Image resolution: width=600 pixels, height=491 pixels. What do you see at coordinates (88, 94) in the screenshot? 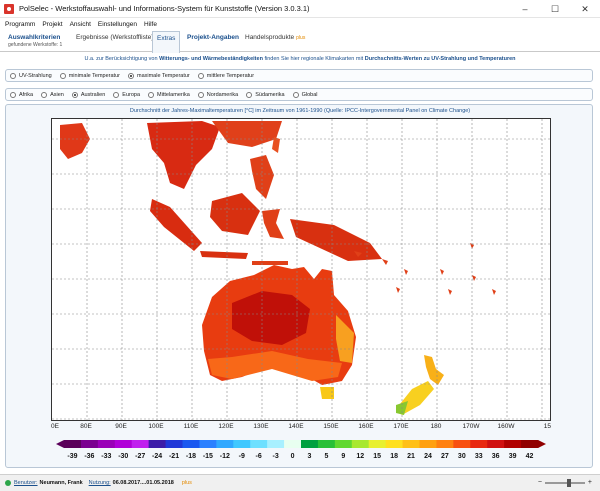
I see `radio-australien: Australien` at bounding box center [88, 94].